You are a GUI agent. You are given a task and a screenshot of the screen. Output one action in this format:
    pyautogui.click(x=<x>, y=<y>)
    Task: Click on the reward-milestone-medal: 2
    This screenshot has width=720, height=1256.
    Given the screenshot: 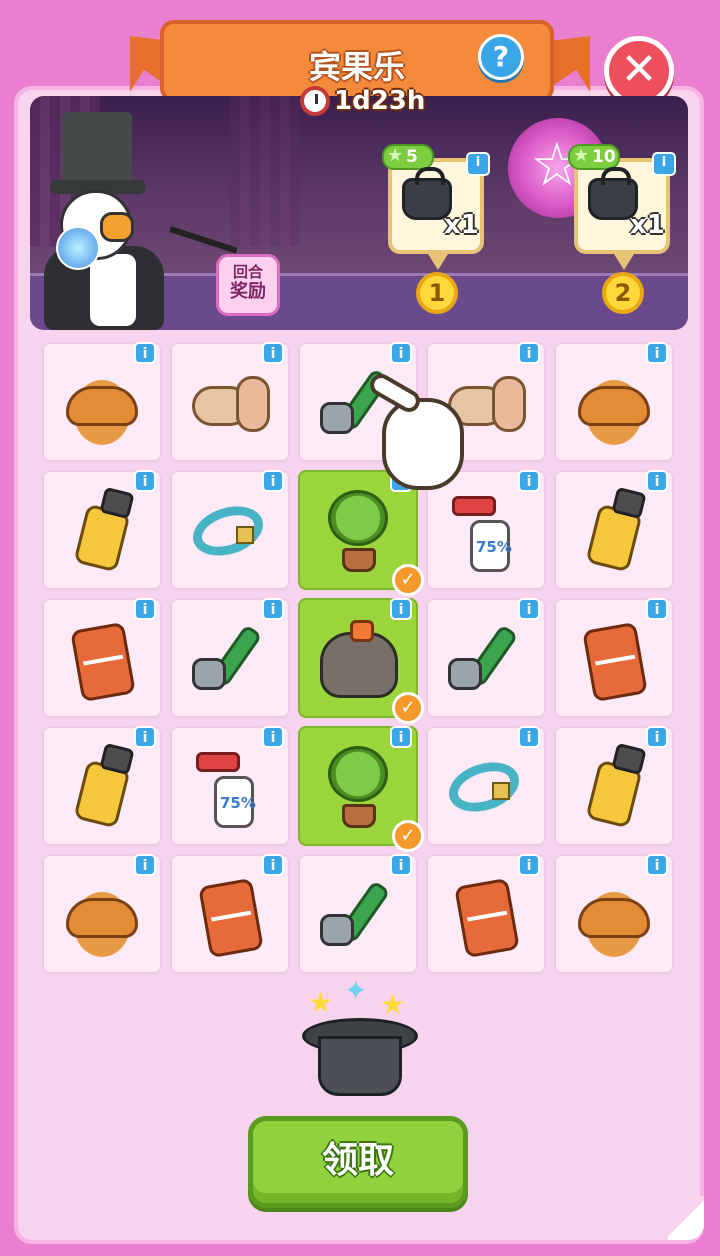 What is the action you would take?
    pyautogui.click(x=623, y=293)
    